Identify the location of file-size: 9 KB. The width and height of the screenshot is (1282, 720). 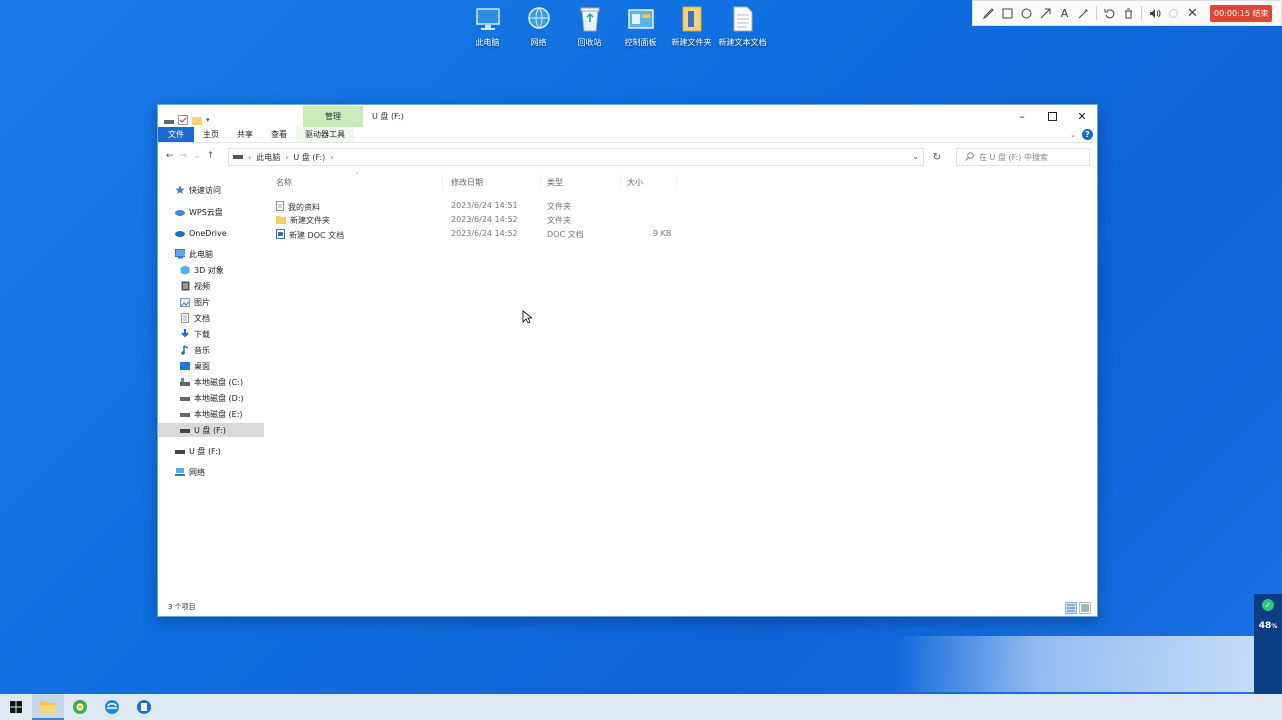
(662, 233).